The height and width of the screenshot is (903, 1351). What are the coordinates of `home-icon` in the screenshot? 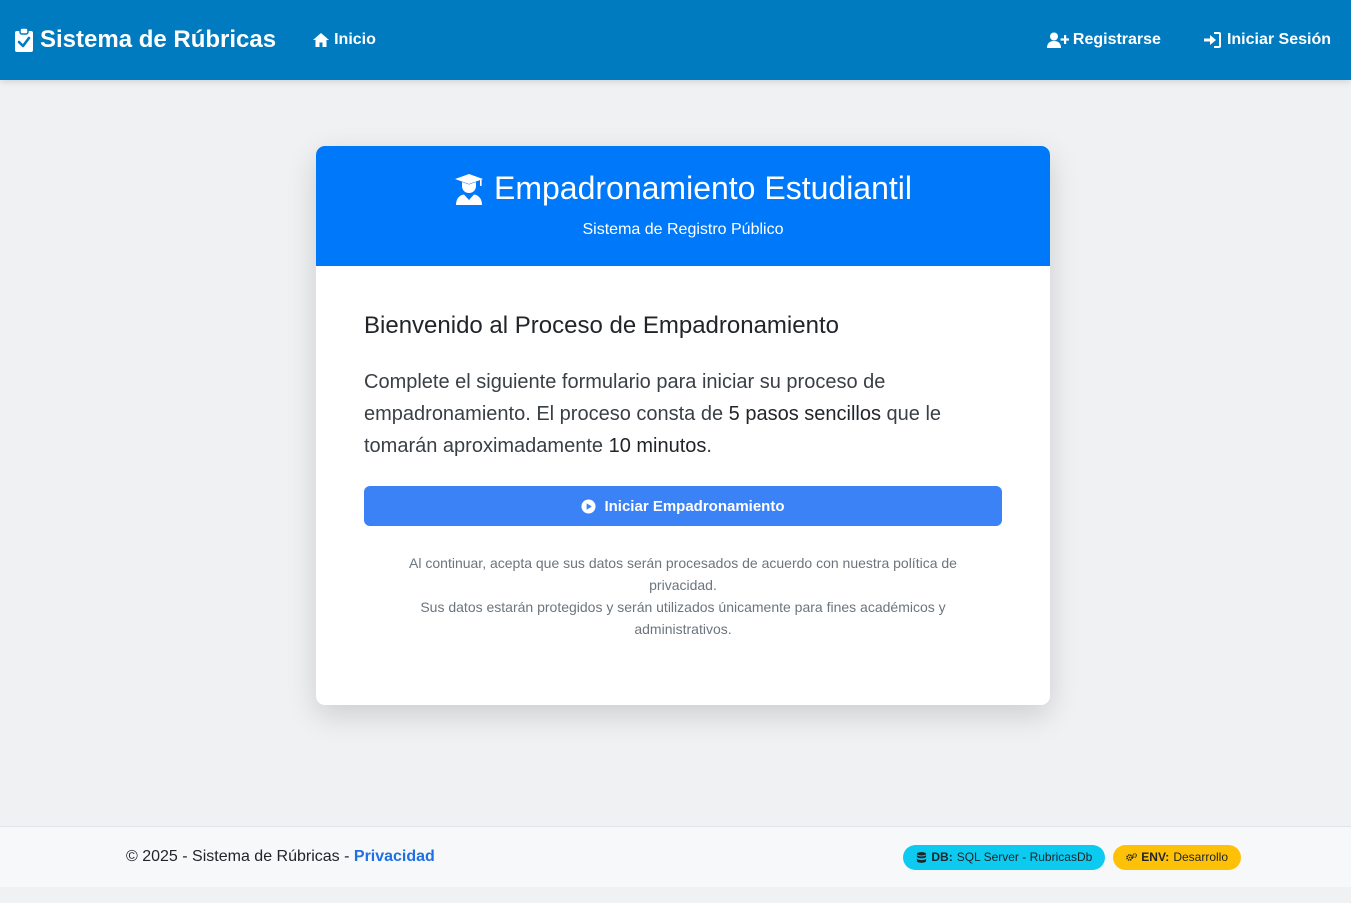 It's located at (321, 40).